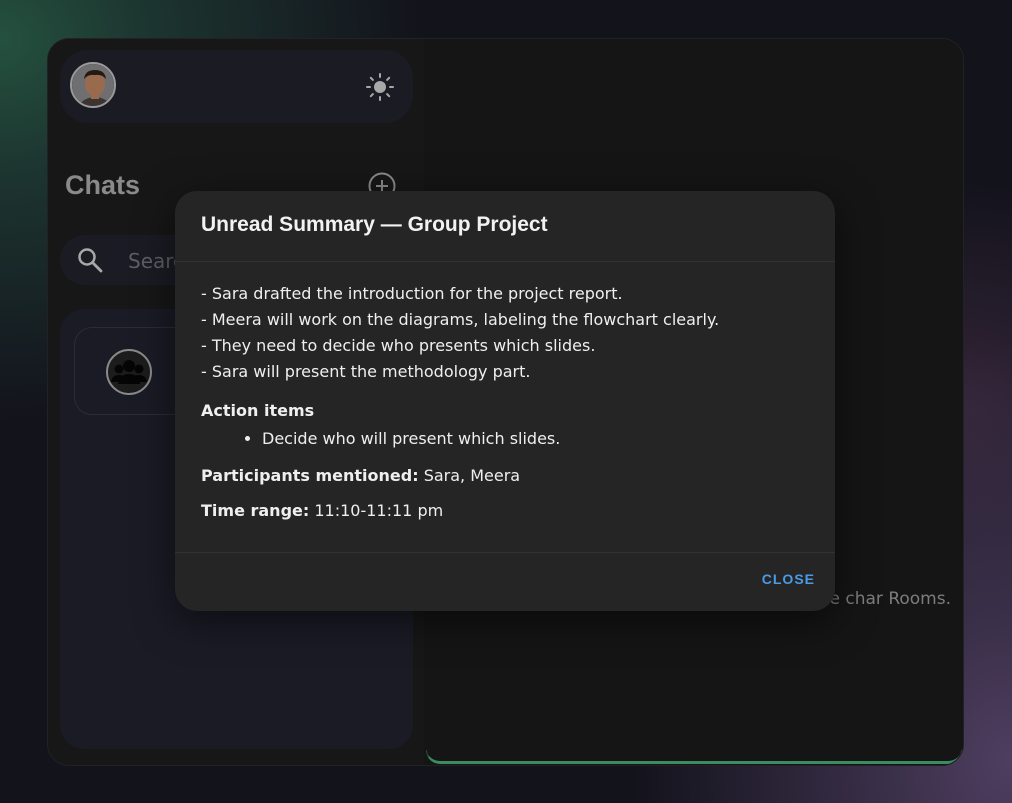 This screenshot has height=803, width=1012. Describe the element at coordinates (255, 510) in the screenshot. I see `time-range-label: Time range:` at that location.